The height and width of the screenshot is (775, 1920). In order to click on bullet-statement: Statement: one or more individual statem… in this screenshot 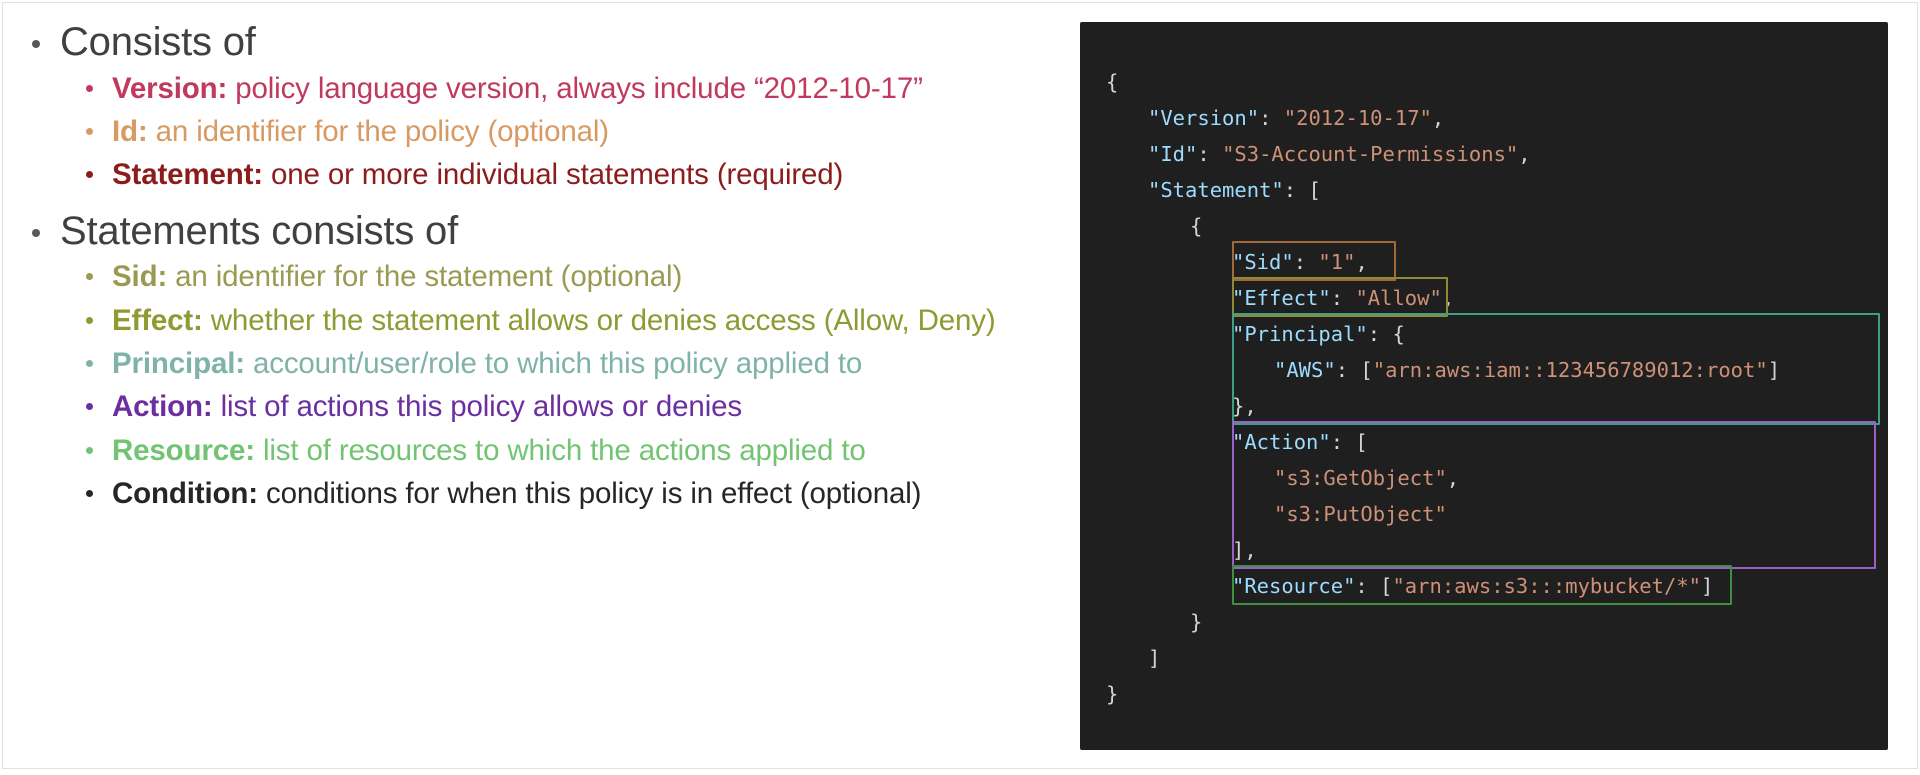, I will do `click(553, 175)`.